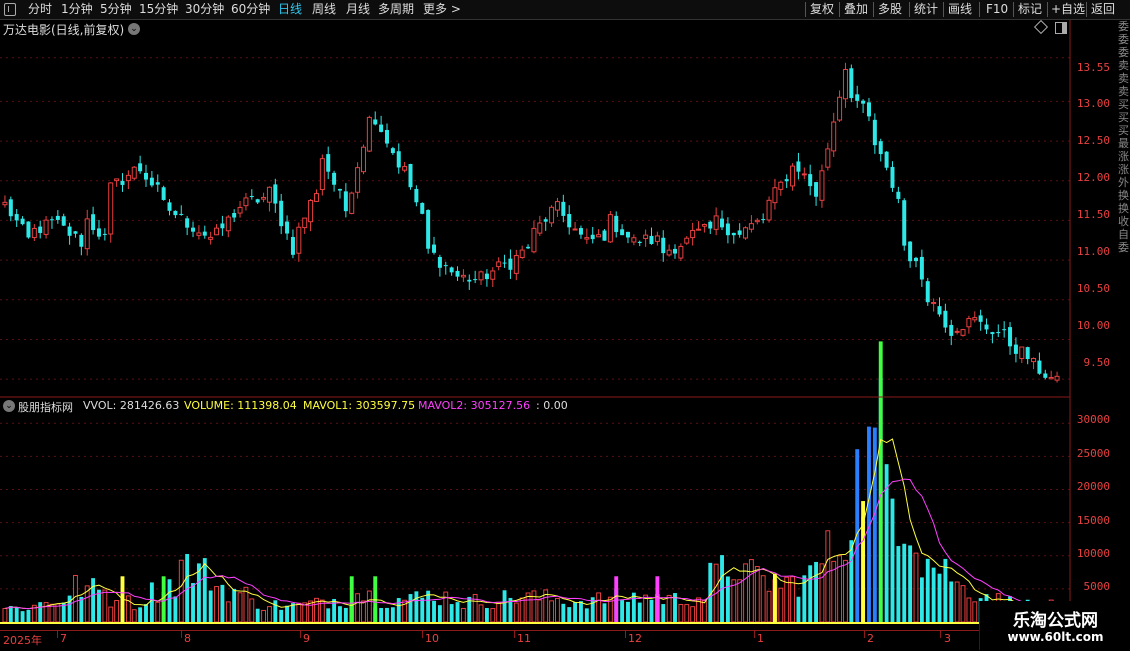  Describe the element at coordinates (1093, 177) in the screenshot. I see `price-tick: 12.00` at that location.